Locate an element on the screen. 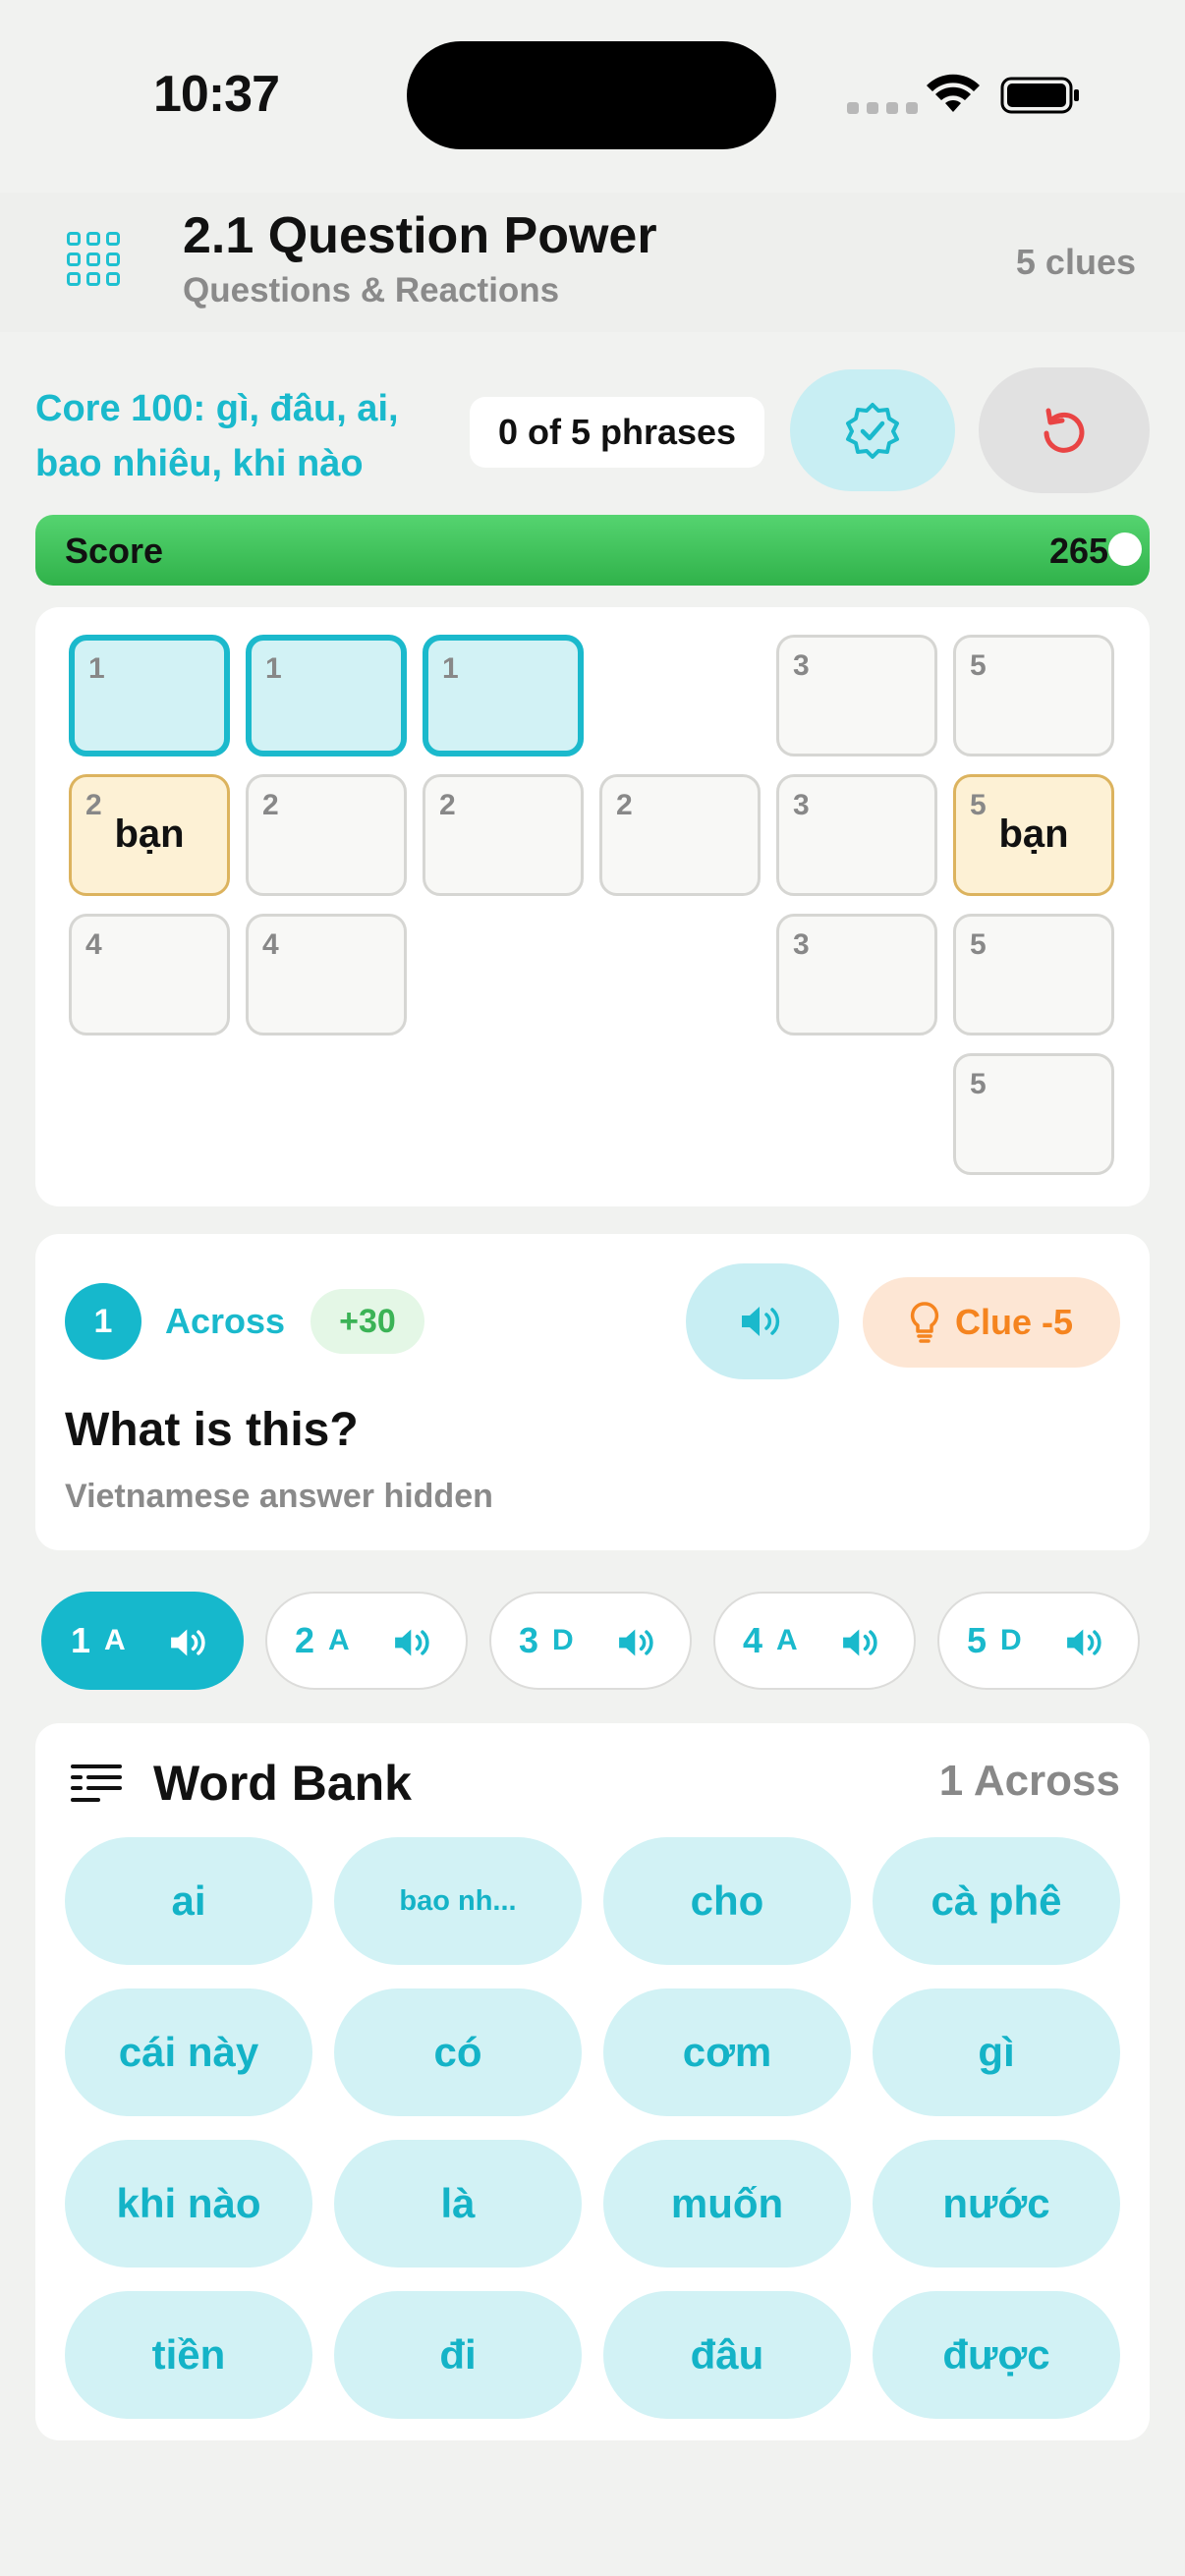 The image size is (1185, 2576). word-chip: cho is located at coordinates (727, 1901).